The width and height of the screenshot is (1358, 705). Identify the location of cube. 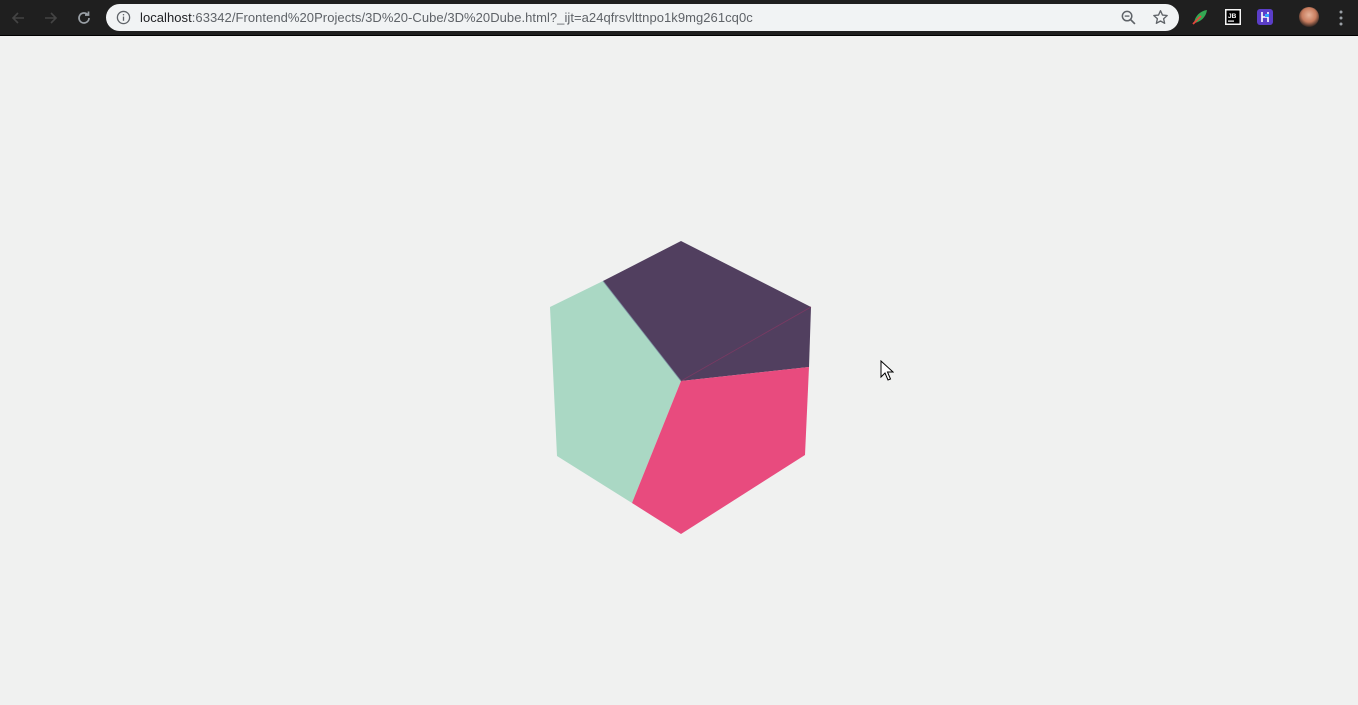
(681, 387).